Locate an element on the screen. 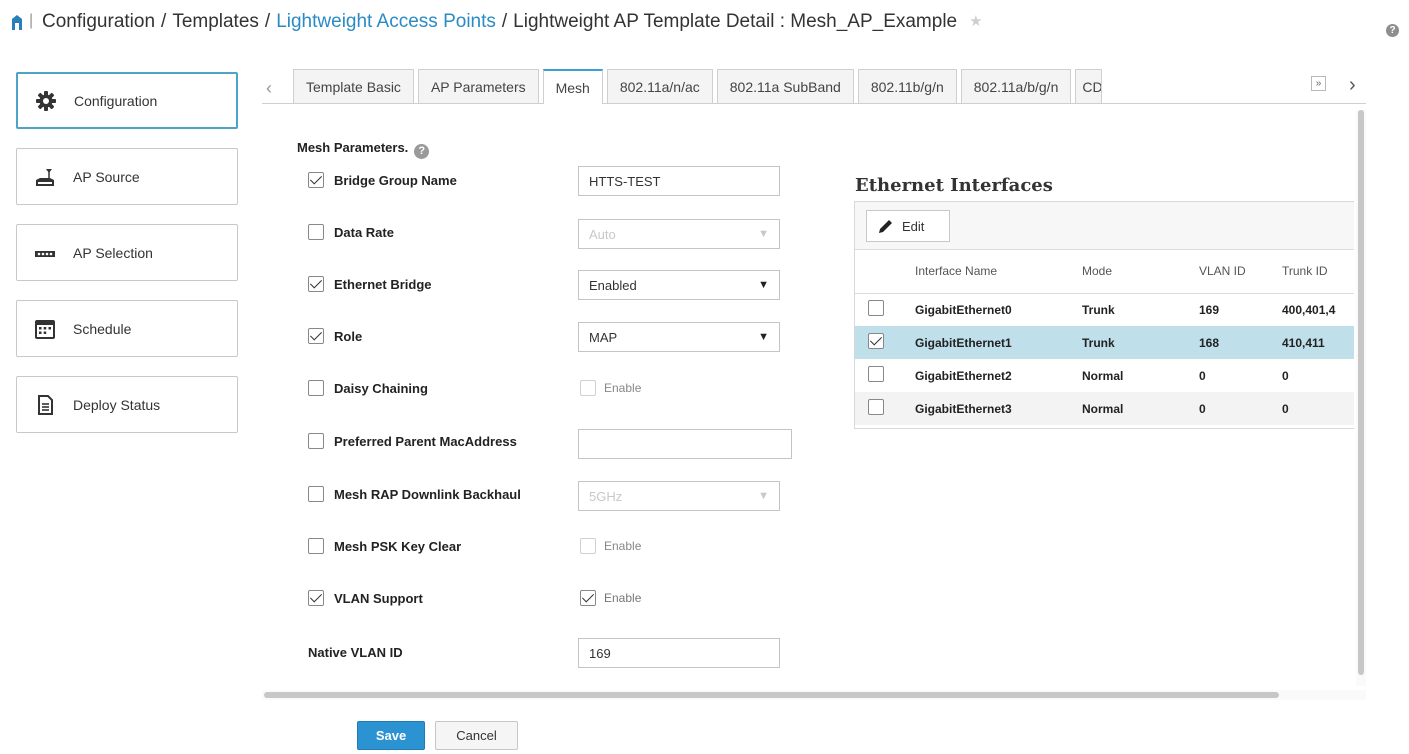 The image size is (1409, 754). document-icon is located at coordinates (45, 405).